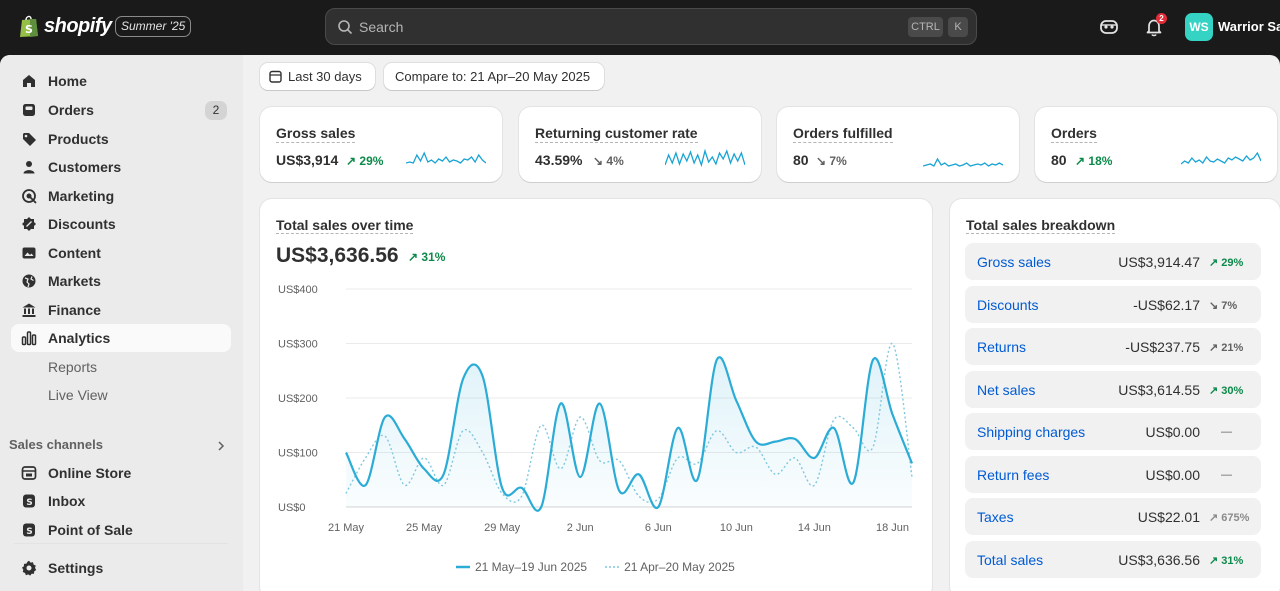 Image resolution: width=1280 pixels, height=591 pixels. What do you see at coordinates (1113, 431) in the screenshot?
I see `breakdown-row: Shipping charges US$0.00 —` at bounding box center [1113, 431].